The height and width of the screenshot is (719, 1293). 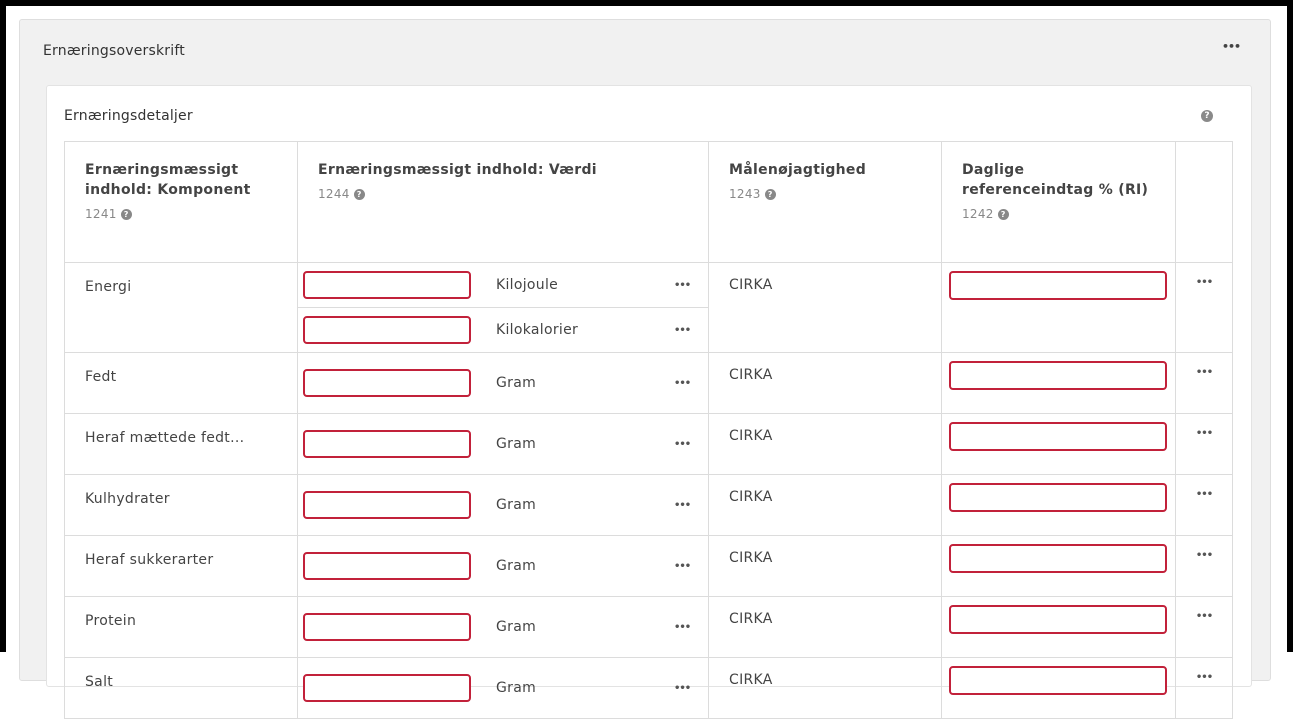 I want to click on value-line: Kilojoule •••, so click(x=503, y=285).